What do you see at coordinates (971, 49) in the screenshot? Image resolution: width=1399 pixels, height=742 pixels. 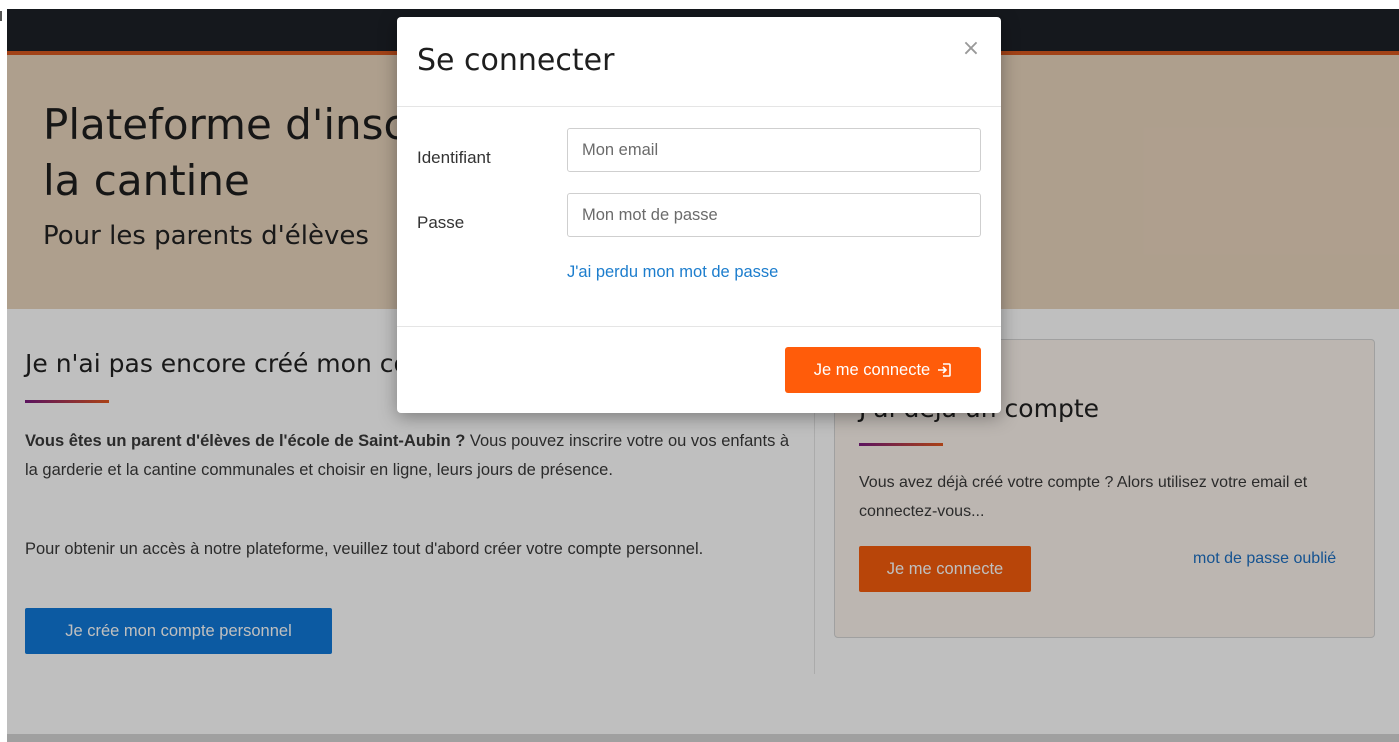 I see `close-icon: ×` at bounding box center [971, 49].